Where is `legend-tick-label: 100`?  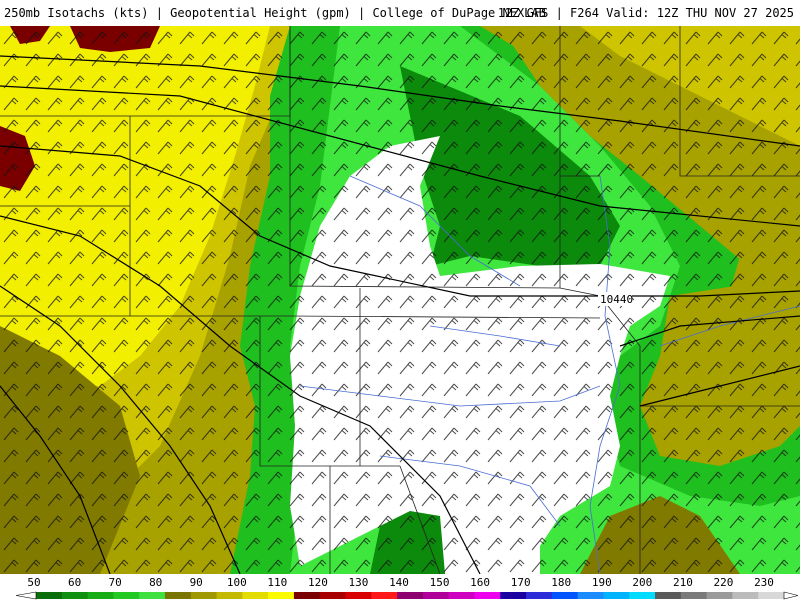
legend-tick-label: 100 is located at coordinates (237, 582).